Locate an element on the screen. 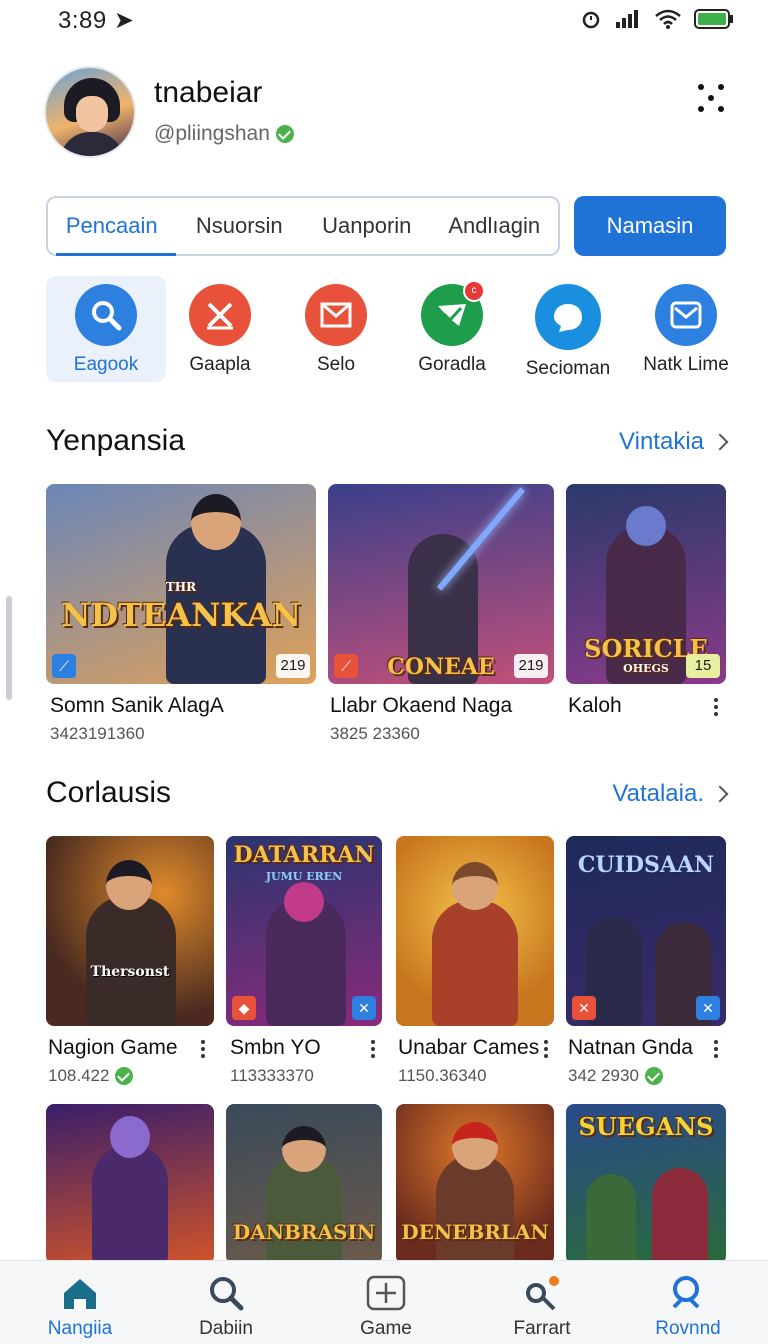 The height and width of the screenshot is (1344, 768). tab-bar: Pencaain Nsuorsin Uanporin Andlıagin is located at coordinates (303, 226).